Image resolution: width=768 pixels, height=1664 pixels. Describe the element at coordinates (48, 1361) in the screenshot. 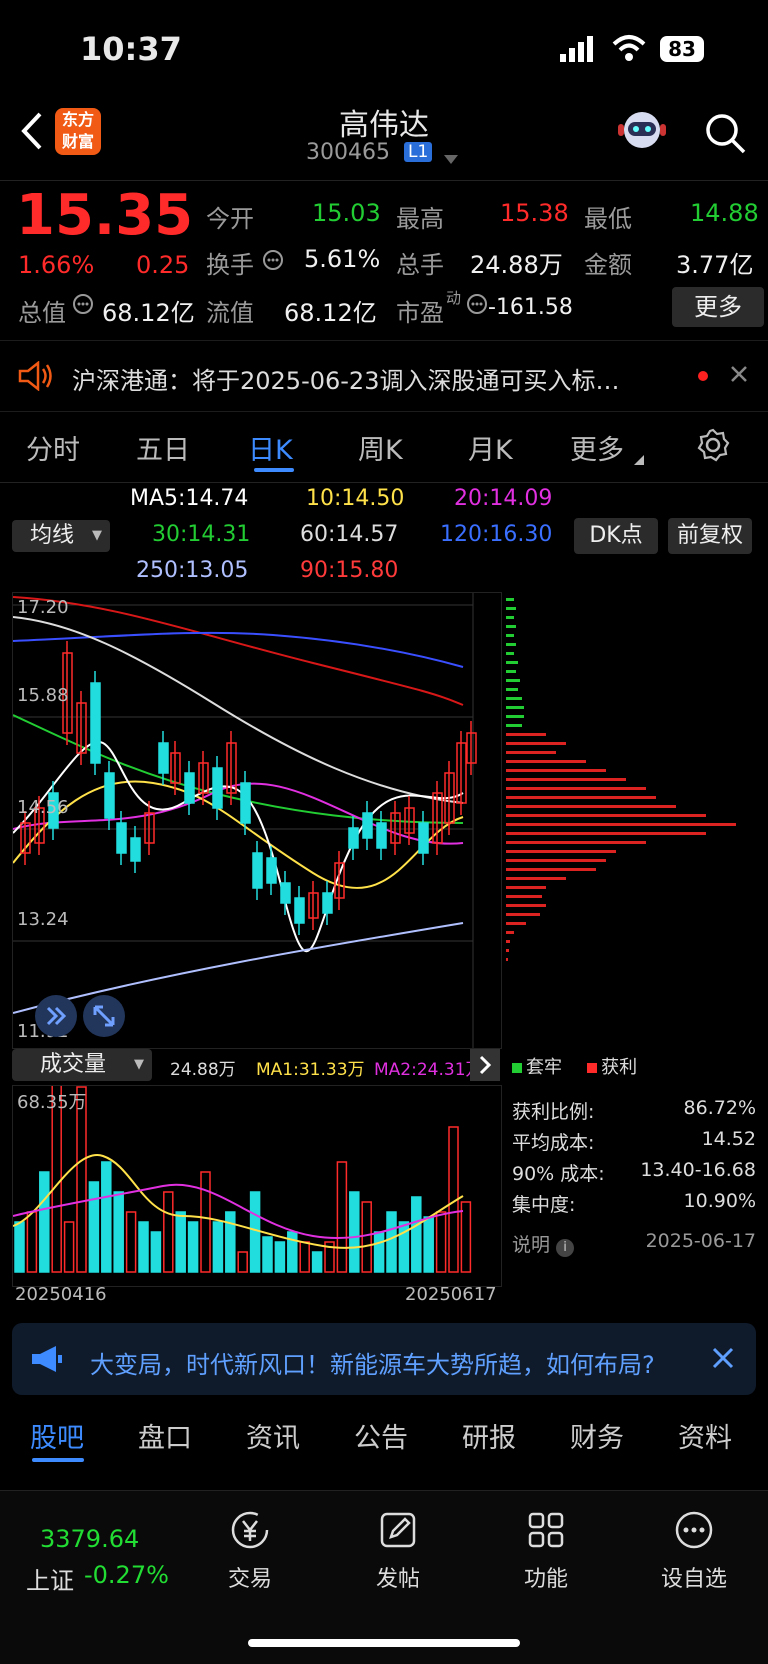

I see `megaphone-icon` at that location.